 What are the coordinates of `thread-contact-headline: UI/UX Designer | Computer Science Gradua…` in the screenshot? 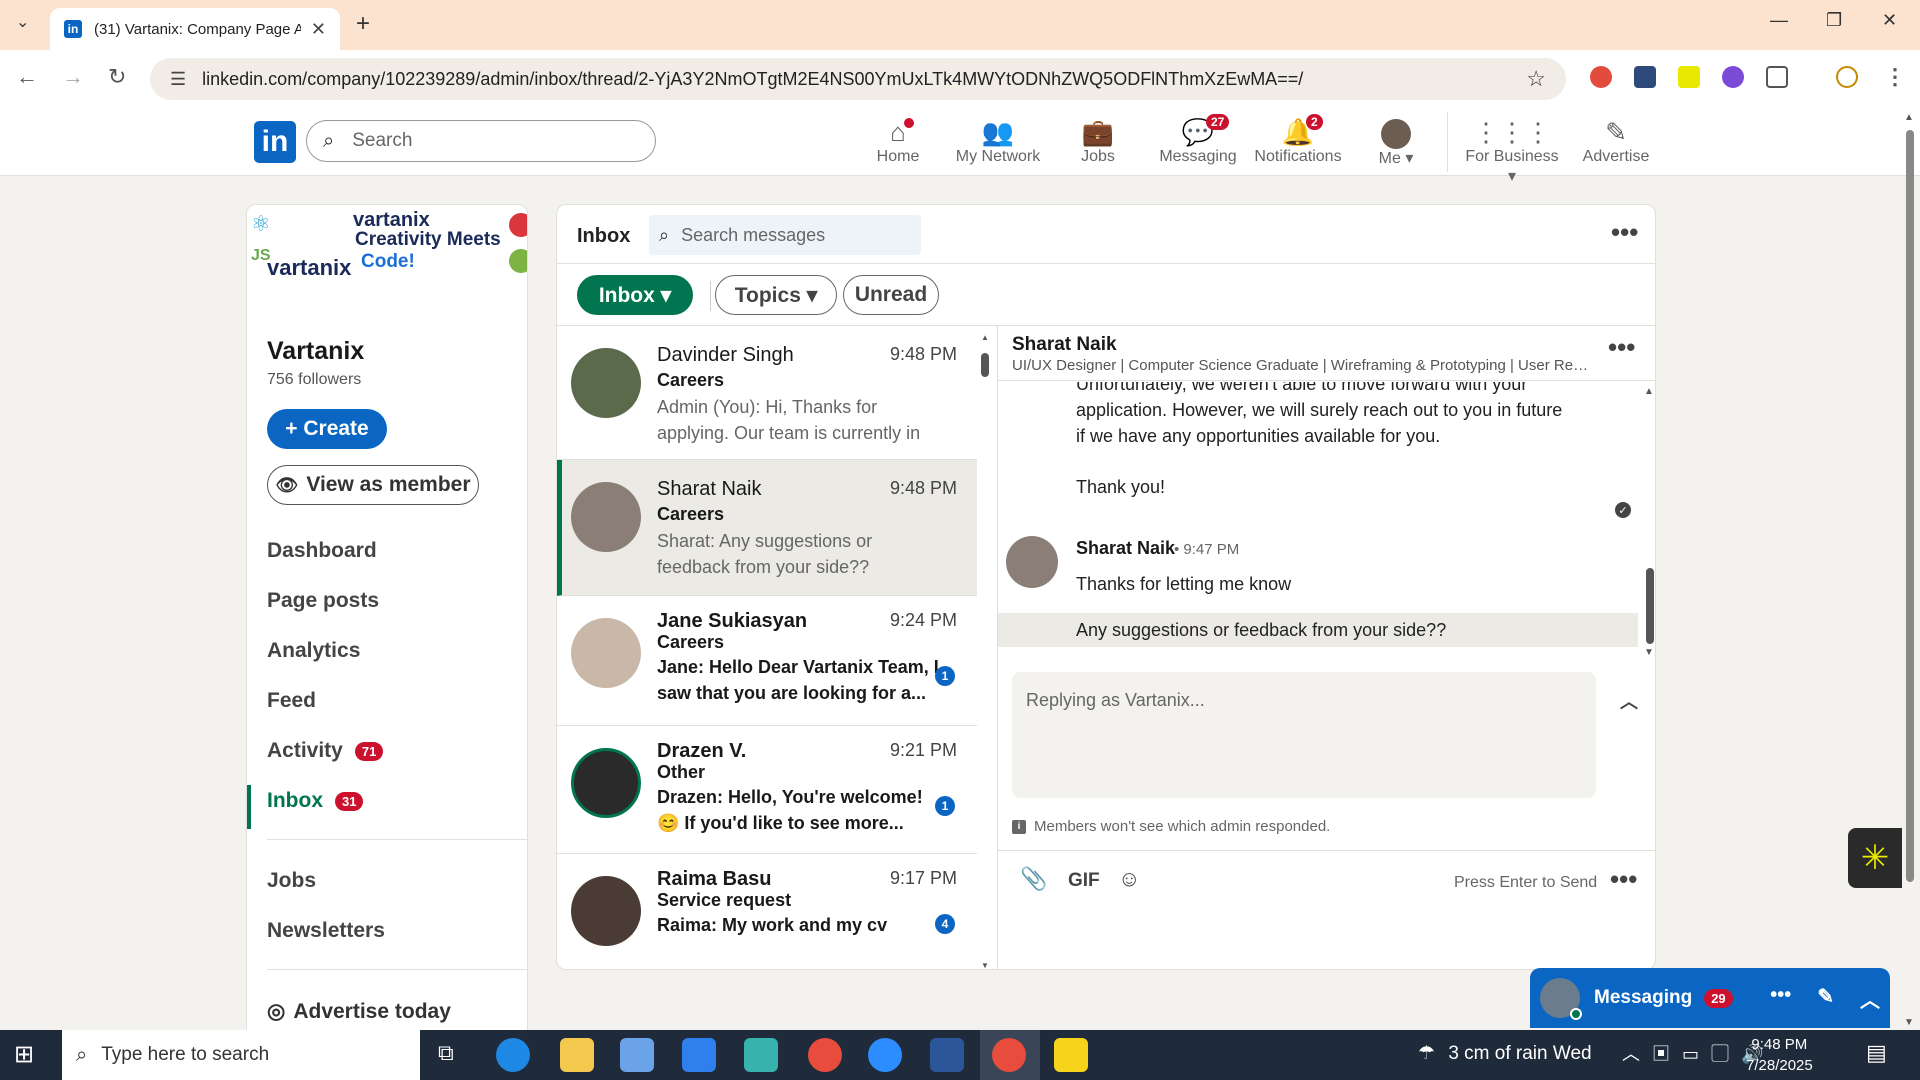 It's located at (1302, 365).